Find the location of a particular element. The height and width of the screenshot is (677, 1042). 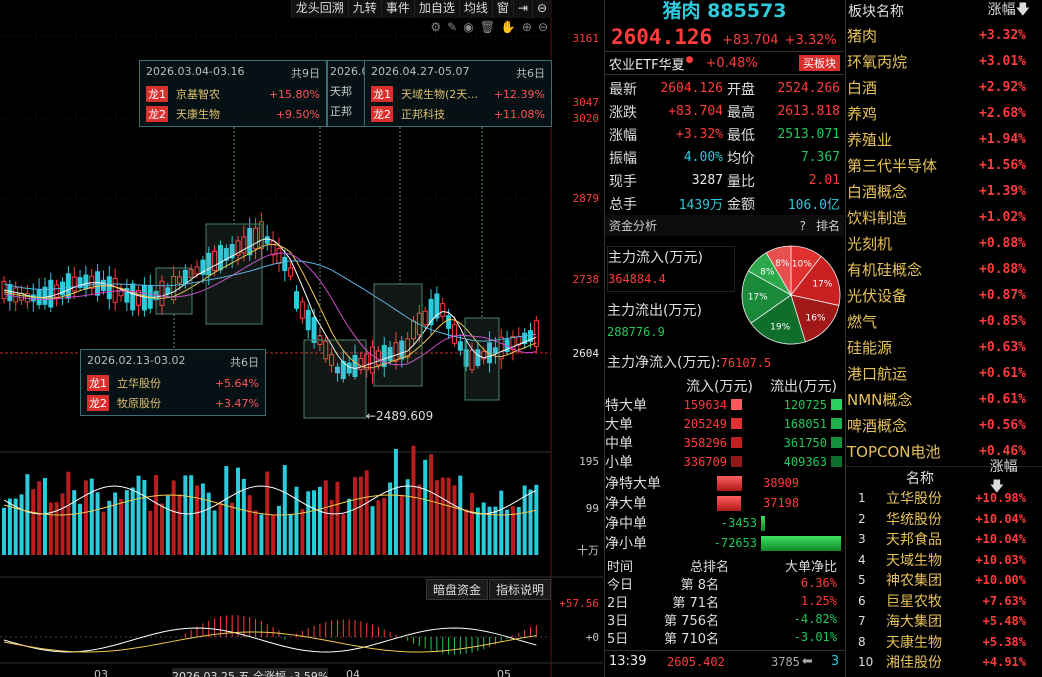

pen-icon: ✎ is located at coordinates (452, 27).